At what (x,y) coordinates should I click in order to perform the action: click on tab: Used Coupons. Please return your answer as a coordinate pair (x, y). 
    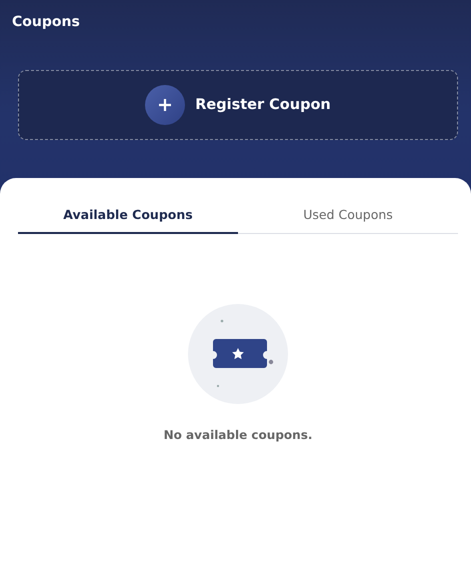
    Looking at the image, I should click on (348, 216).